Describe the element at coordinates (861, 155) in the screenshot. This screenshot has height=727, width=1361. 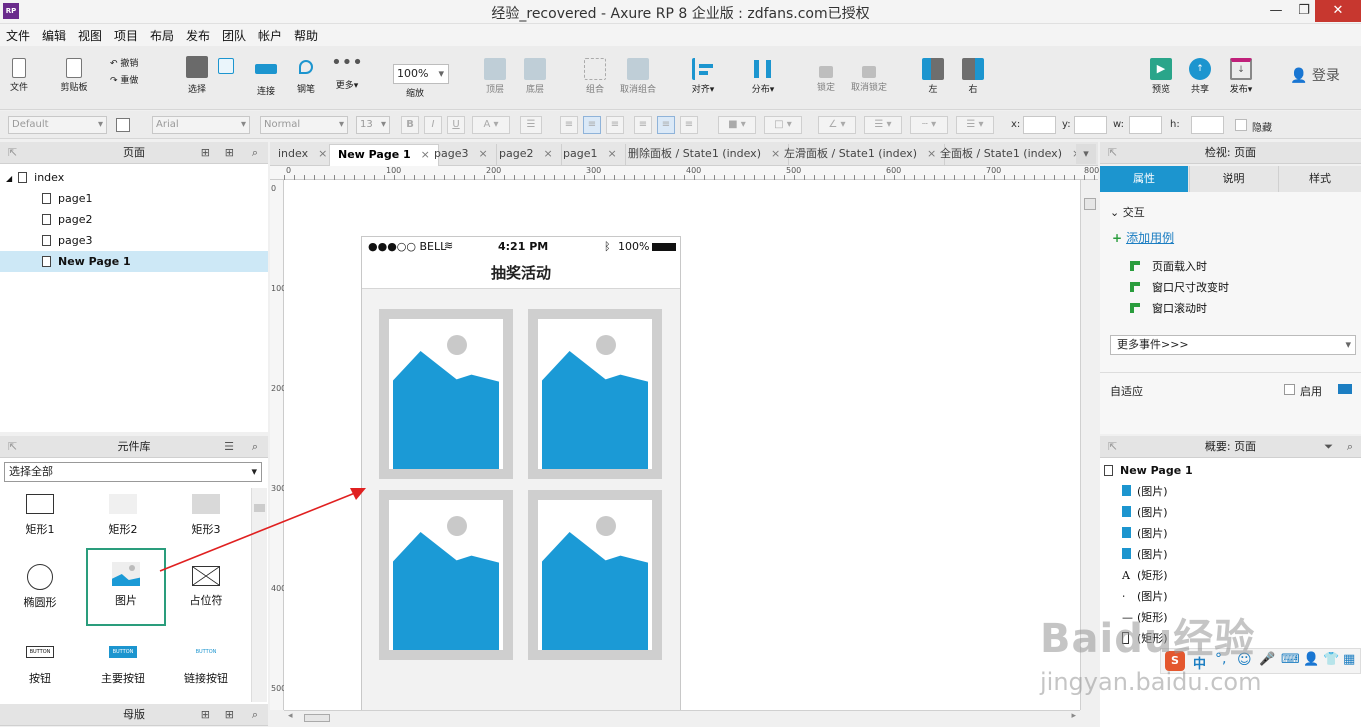
I see `tab-left-slide-panel: 左滑面板 / State1 (index) ×` at that location.